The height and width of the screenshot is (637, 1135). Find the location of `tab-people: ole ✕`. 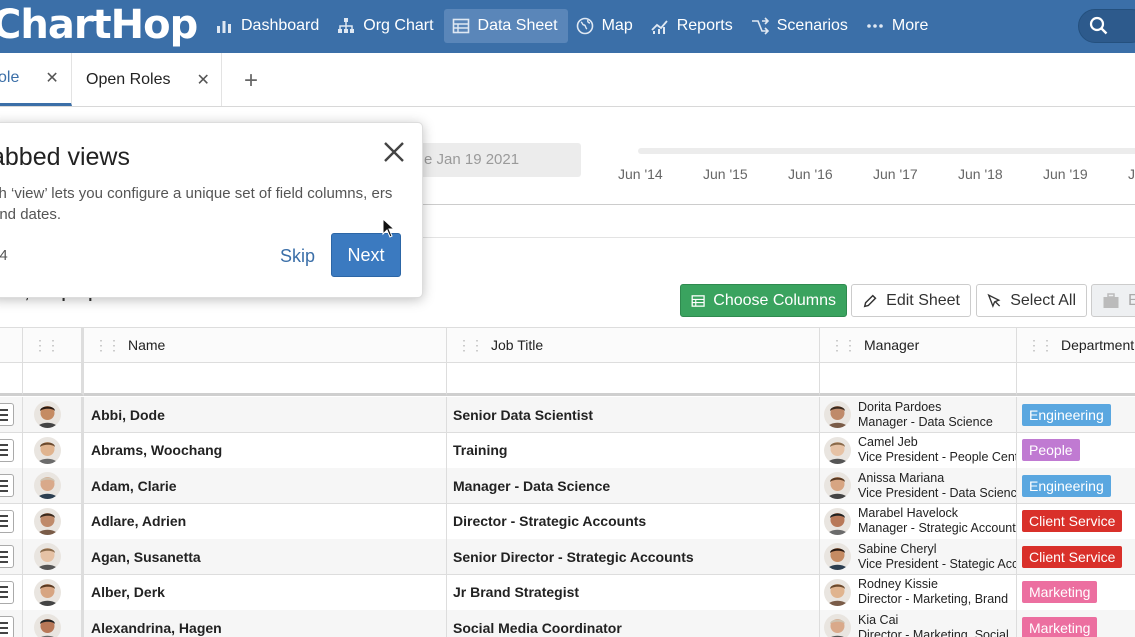

tab-people: ole ✕ is located at coordinates (36, 79).